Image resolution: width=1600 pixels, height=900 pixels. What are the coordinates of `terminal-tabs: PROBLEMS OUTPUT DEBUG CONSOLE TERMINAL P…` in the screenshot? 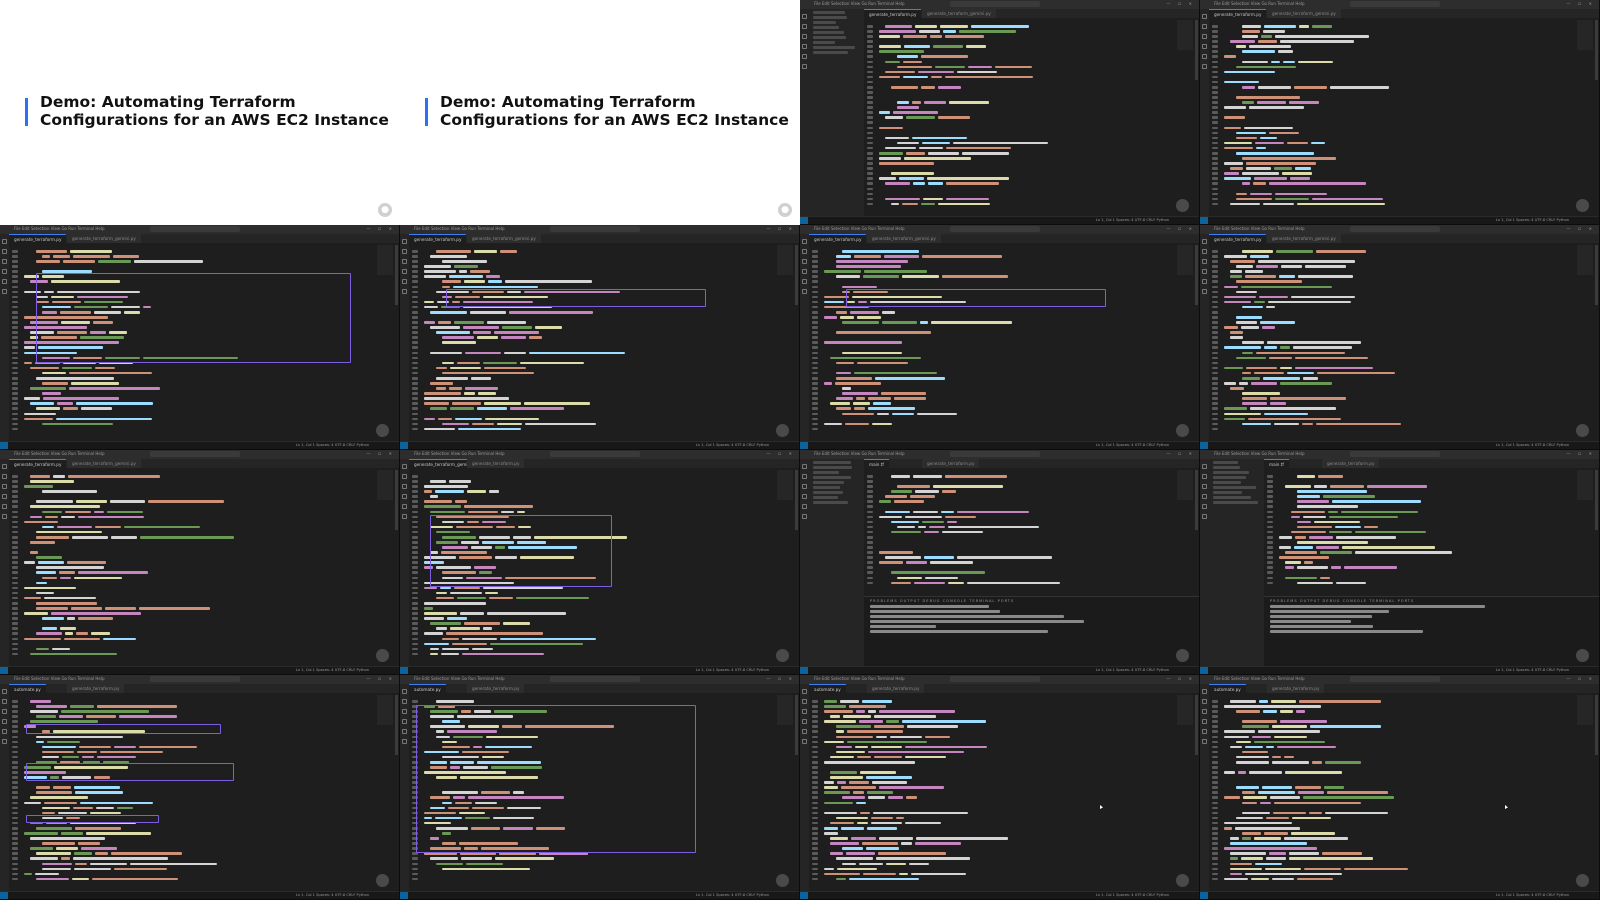 It's located at (1031, 601).